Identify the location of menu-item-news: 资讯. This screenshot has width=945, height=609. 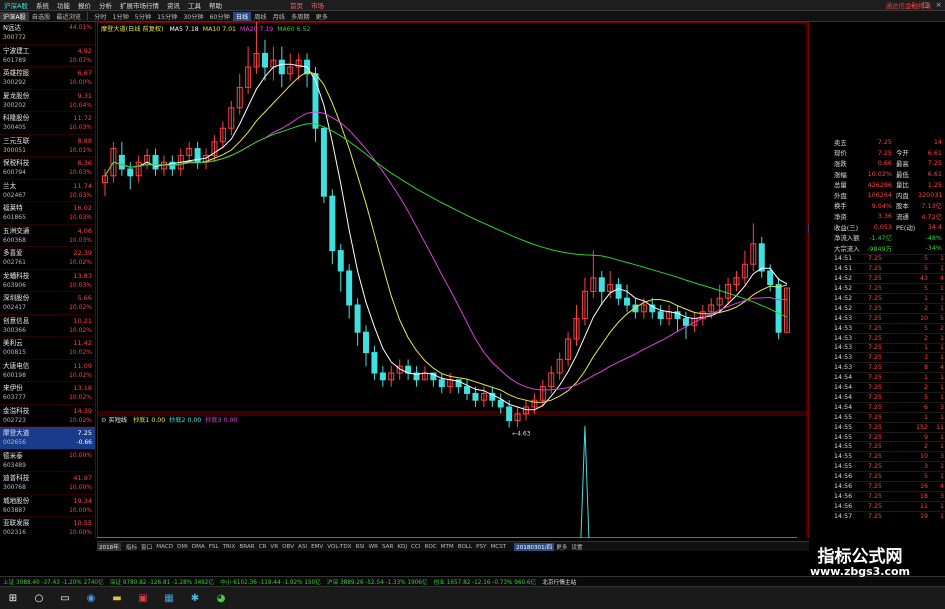
(173, 5).